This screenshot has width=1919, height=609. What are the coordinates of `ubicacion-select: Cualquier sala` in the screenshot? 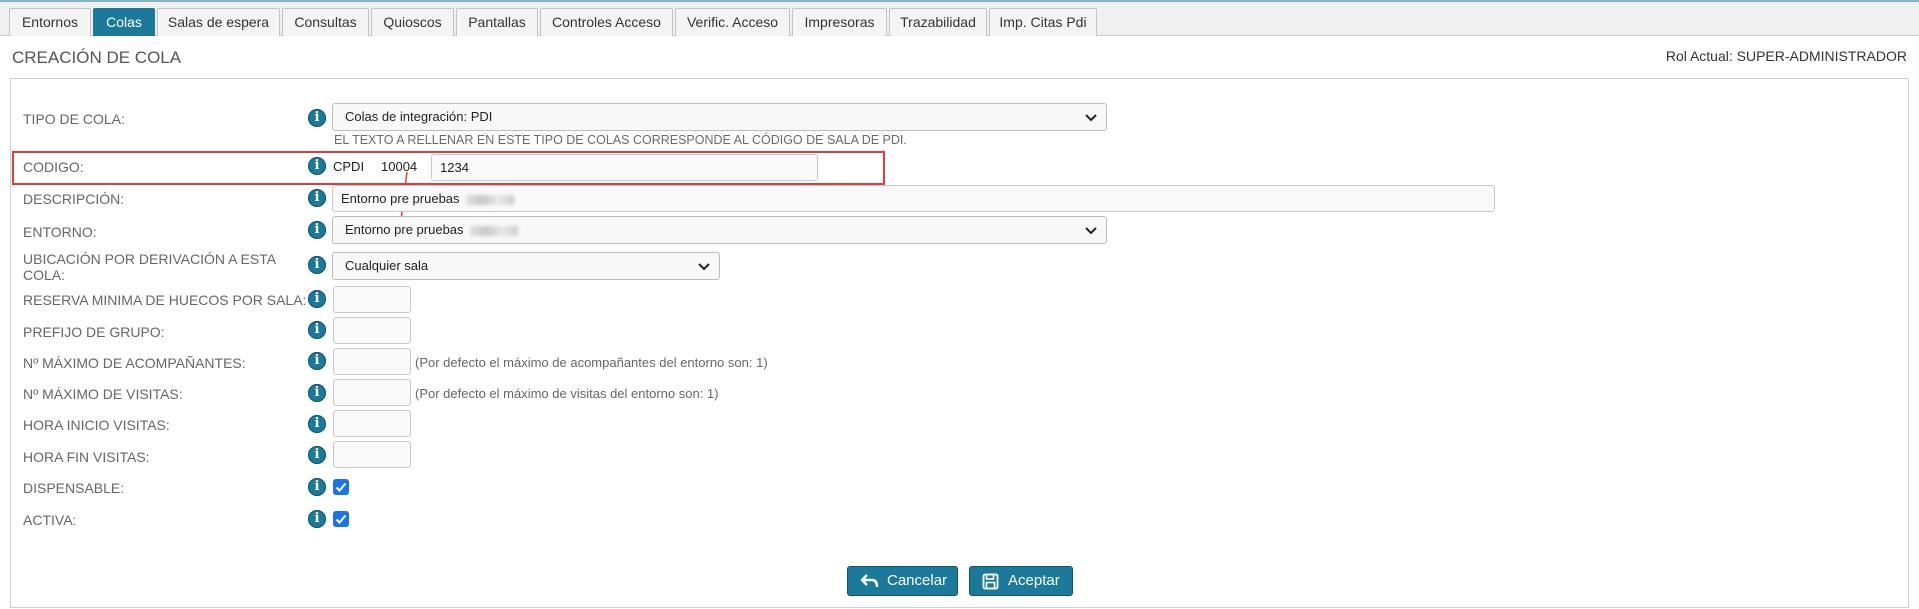 It's located at (526, 266).